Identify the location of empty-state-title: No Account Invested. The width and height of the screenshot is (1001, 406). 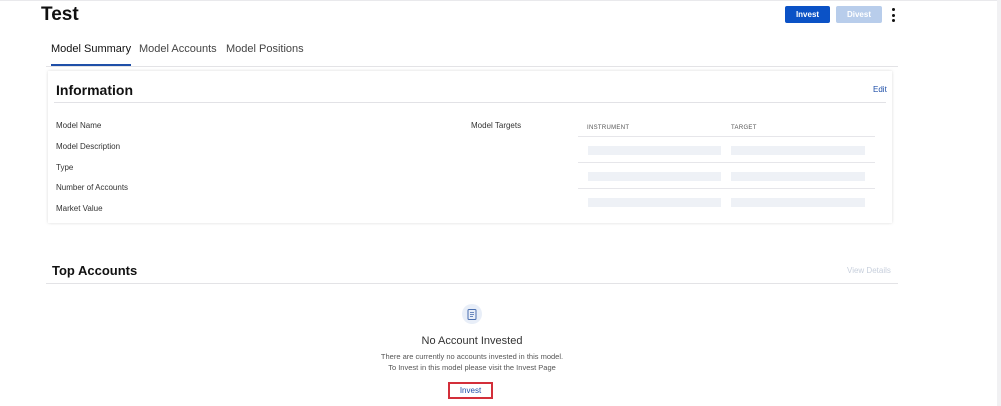
(472, 341).